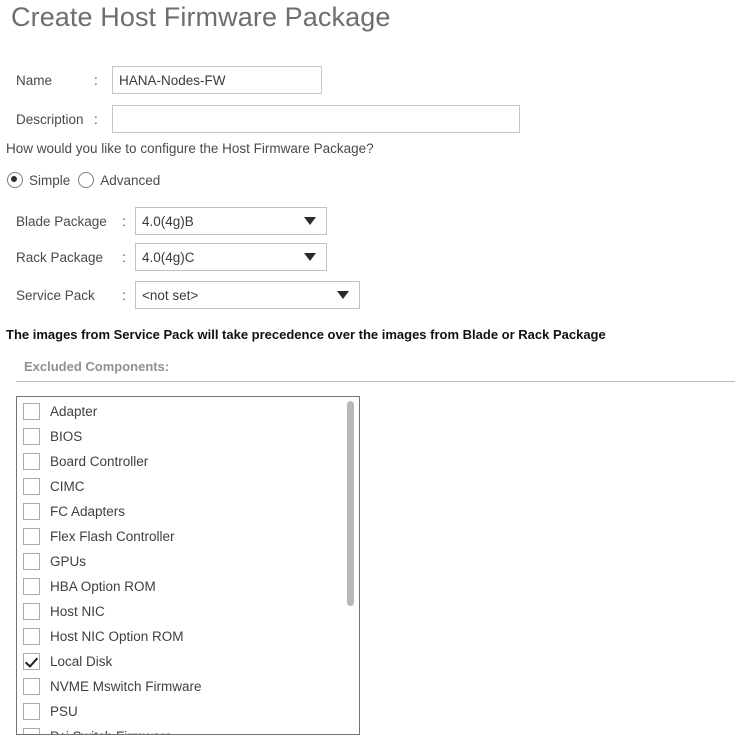 The height and width of the screenshot is (753, 740). I want to click on list-item-label: GPUs, so click(68, 561).